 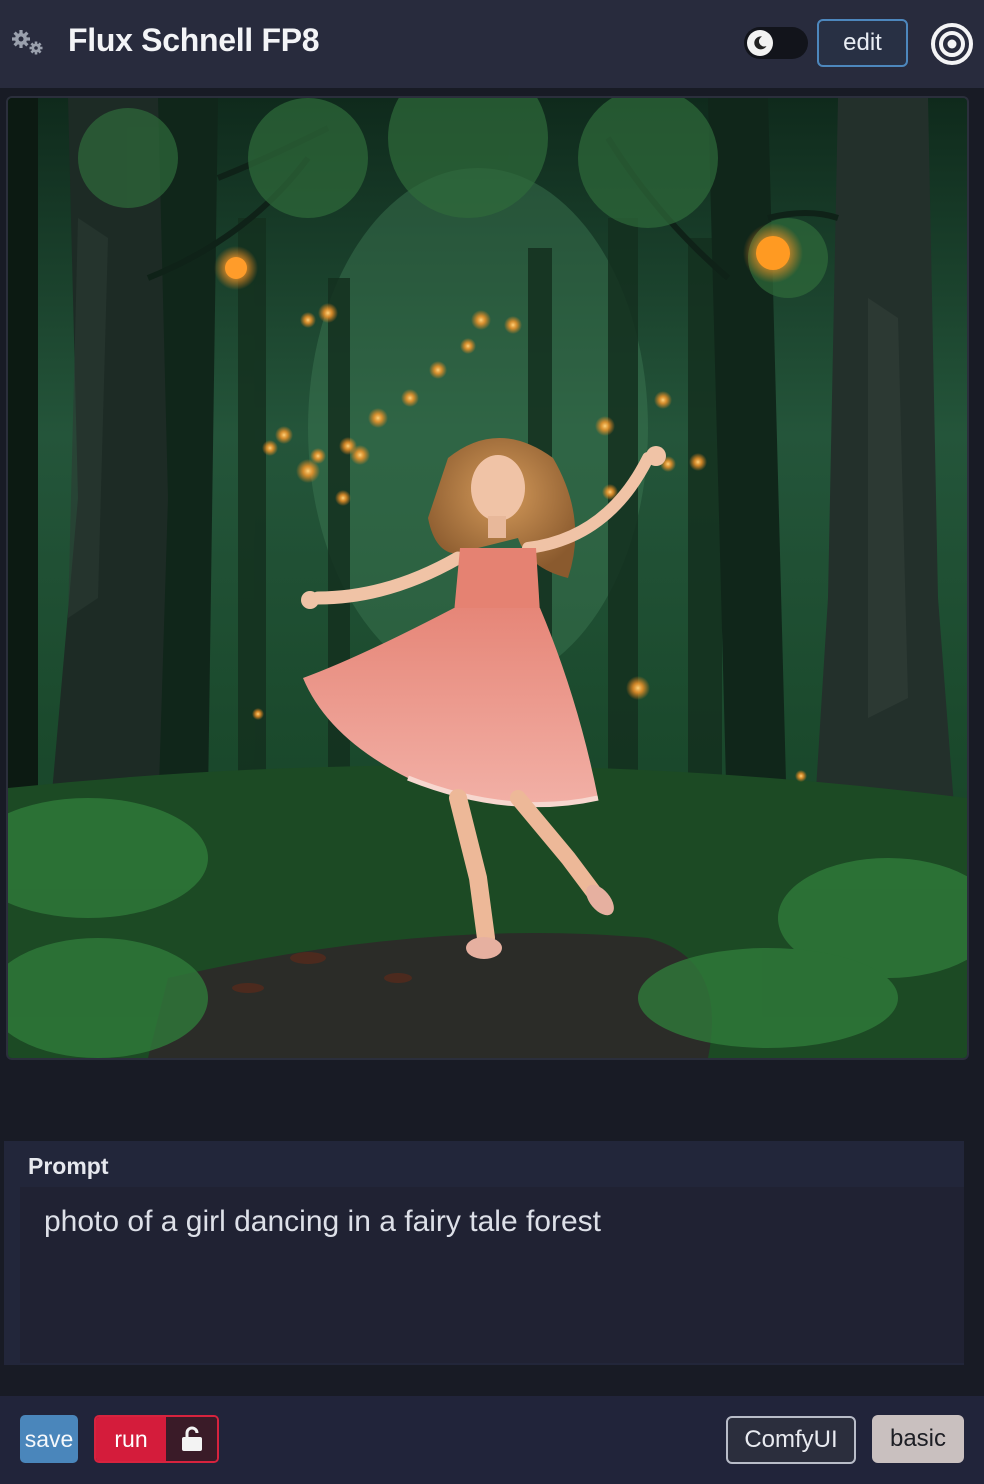 What do you see at coordinates (131, 1439) in the screenshot?
I see `run-button: run` at bounding box center [131, 1439].